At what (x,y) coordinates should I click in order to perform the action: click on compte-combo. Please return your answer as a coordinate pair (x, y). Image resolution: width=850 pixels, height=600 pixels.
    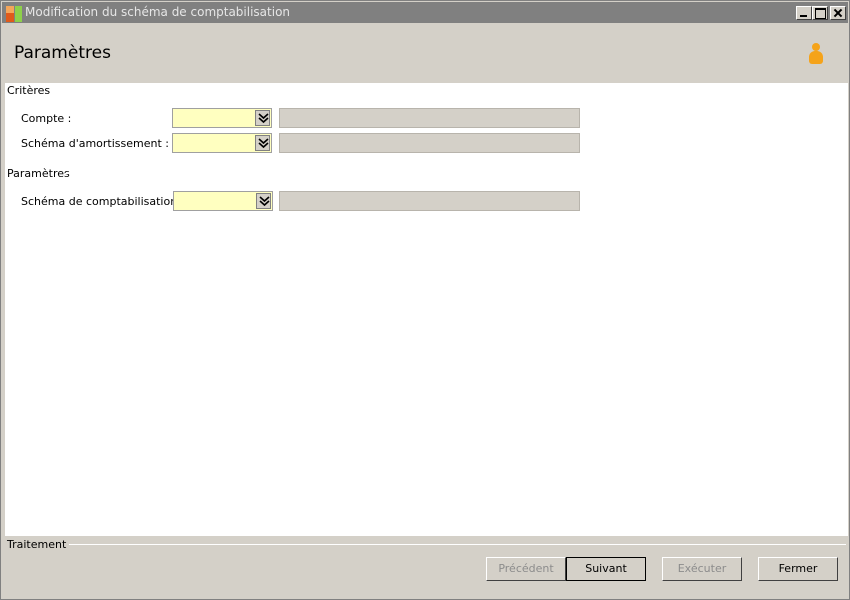
    Looking at the image, I should click on (222, 118).